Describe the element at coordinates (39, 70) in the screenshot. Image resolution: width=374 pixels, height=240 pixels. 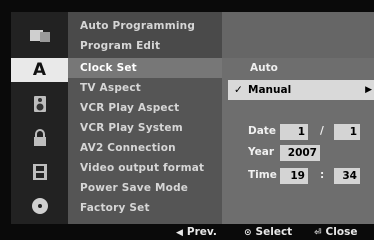
I see `language-icon: A` at that location.